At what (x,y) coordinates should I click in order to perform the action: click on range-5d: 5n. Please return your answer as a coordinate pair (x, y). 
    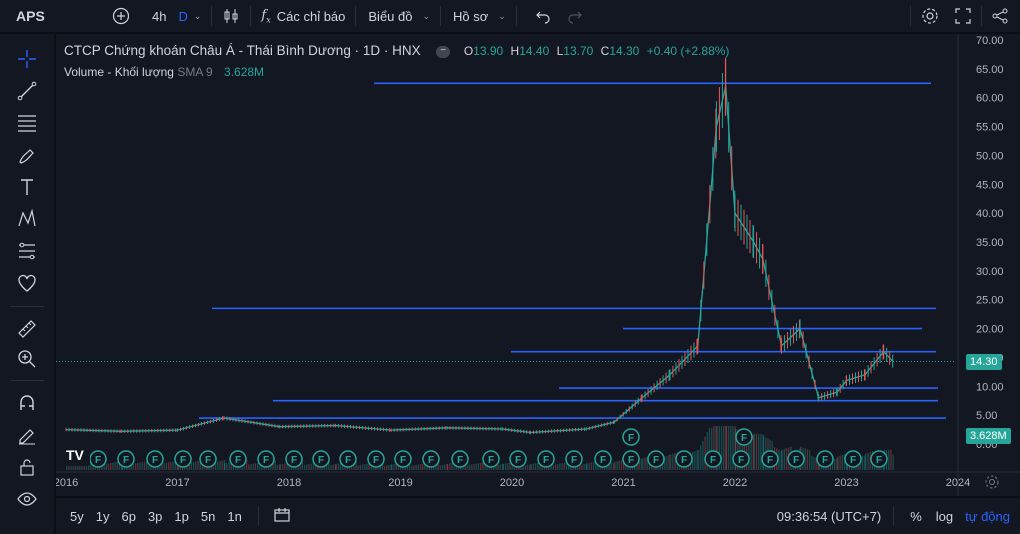
    Looking at the image, I should click on (208, 516).